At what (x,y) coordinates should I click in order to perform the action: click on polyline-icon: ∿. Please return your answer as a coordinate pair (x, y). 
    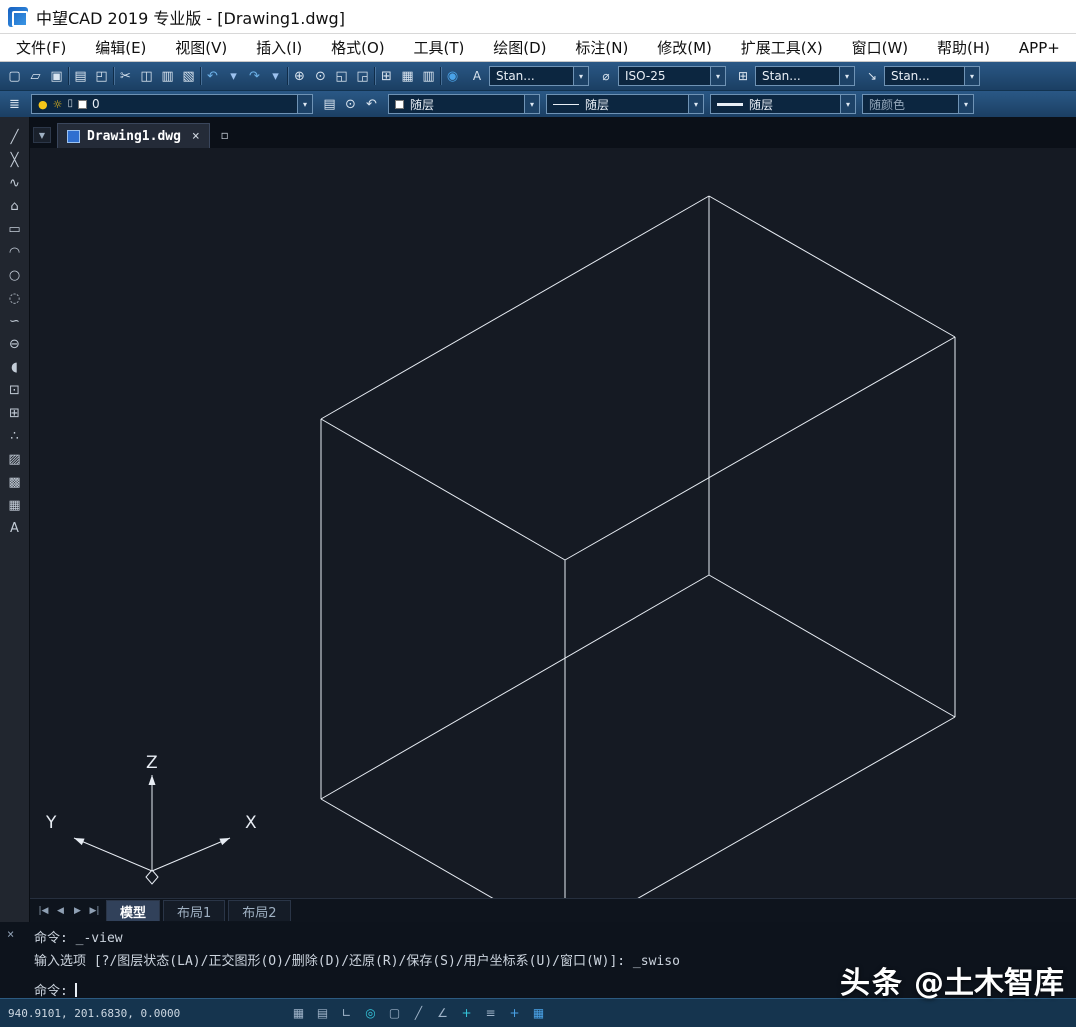
    Looking at the image, I should click on (15, 183).